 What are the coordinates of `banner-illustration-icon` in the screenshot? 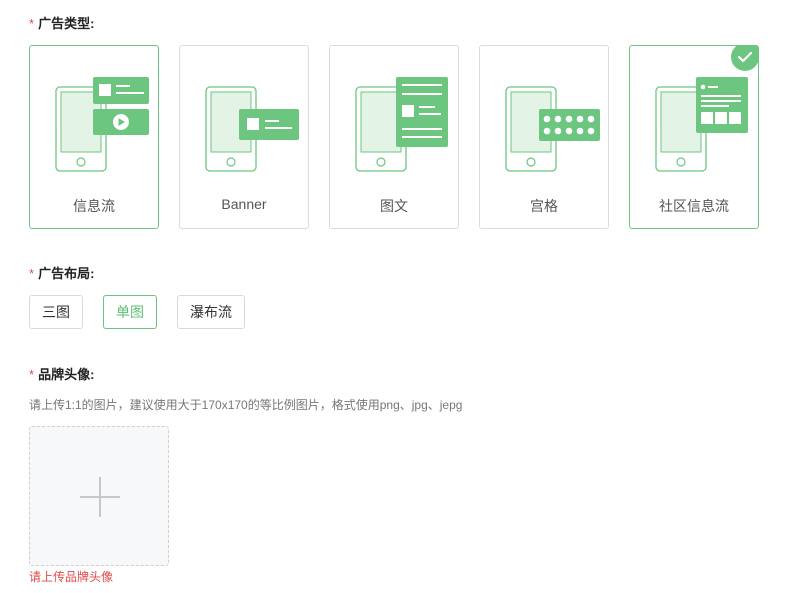 It's located at (252, 129).